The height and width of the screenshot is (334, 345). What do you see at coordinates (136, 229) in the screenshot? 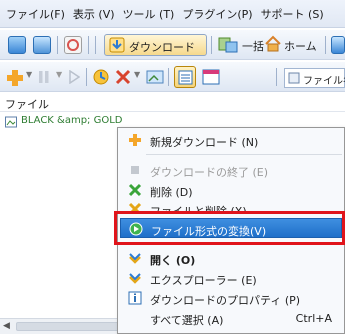
I see `convert-icon` at bounding box center [136, 229].